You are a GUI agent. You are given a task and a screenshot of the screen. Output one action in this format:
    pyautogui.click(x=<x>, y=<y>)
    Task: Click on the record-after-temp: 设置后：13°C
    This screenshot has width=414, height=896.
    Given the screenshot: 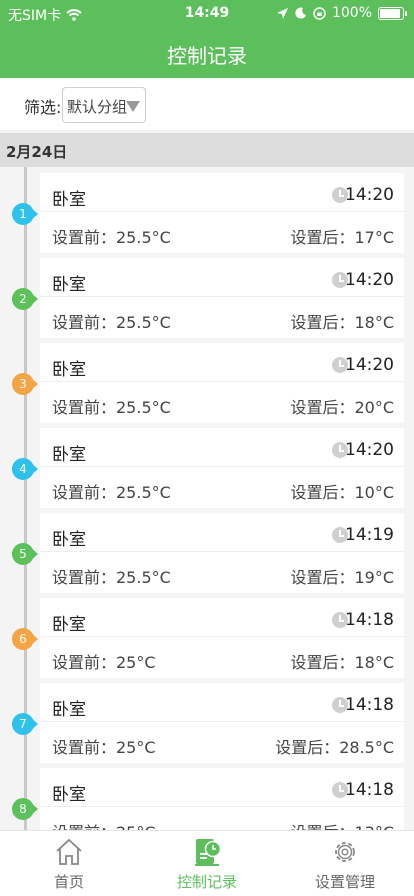 What is the action you would take?
    pyautogui.click(x=342, y=824)
    